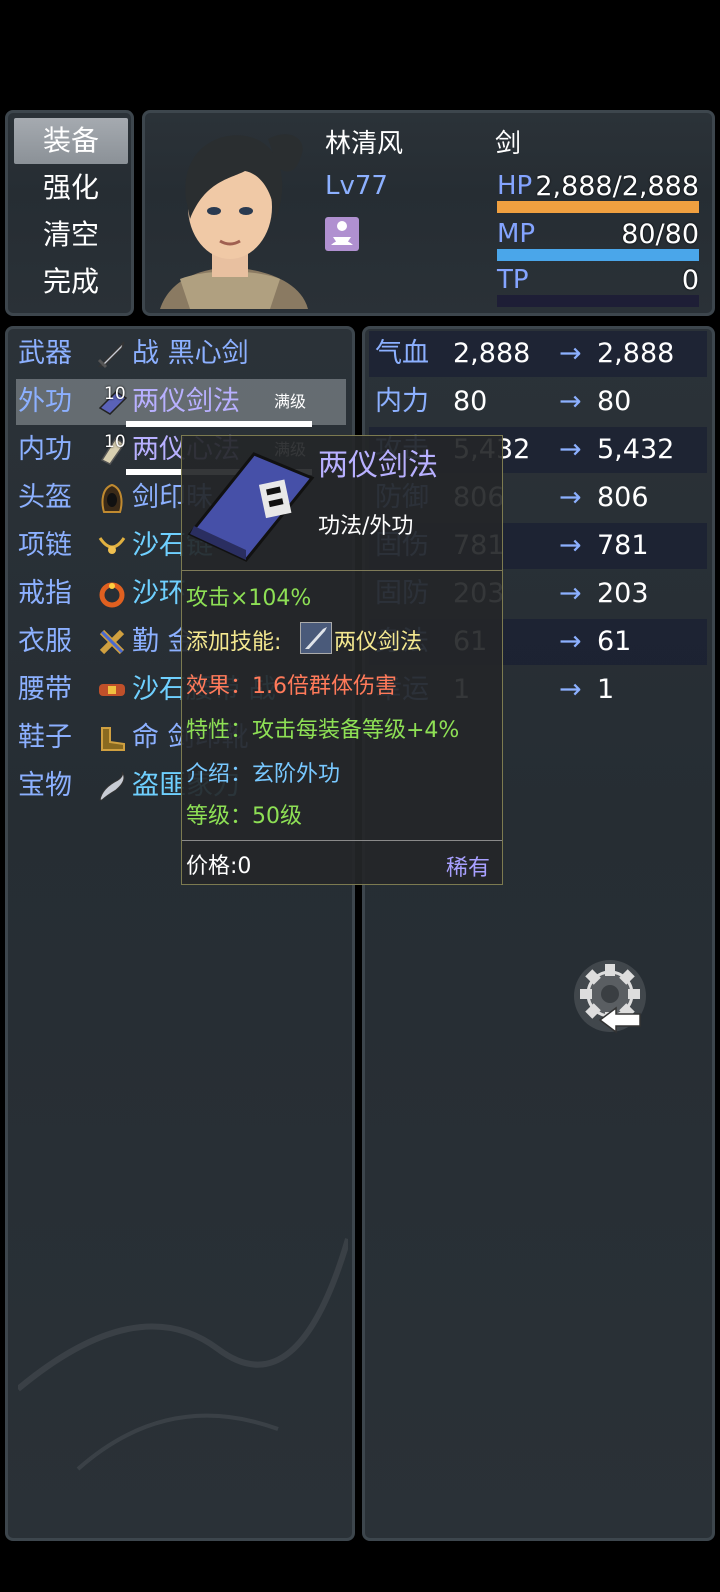 This screenshot has height=1592, width=720. I want to click on necklace-icon, so click(112, 545).